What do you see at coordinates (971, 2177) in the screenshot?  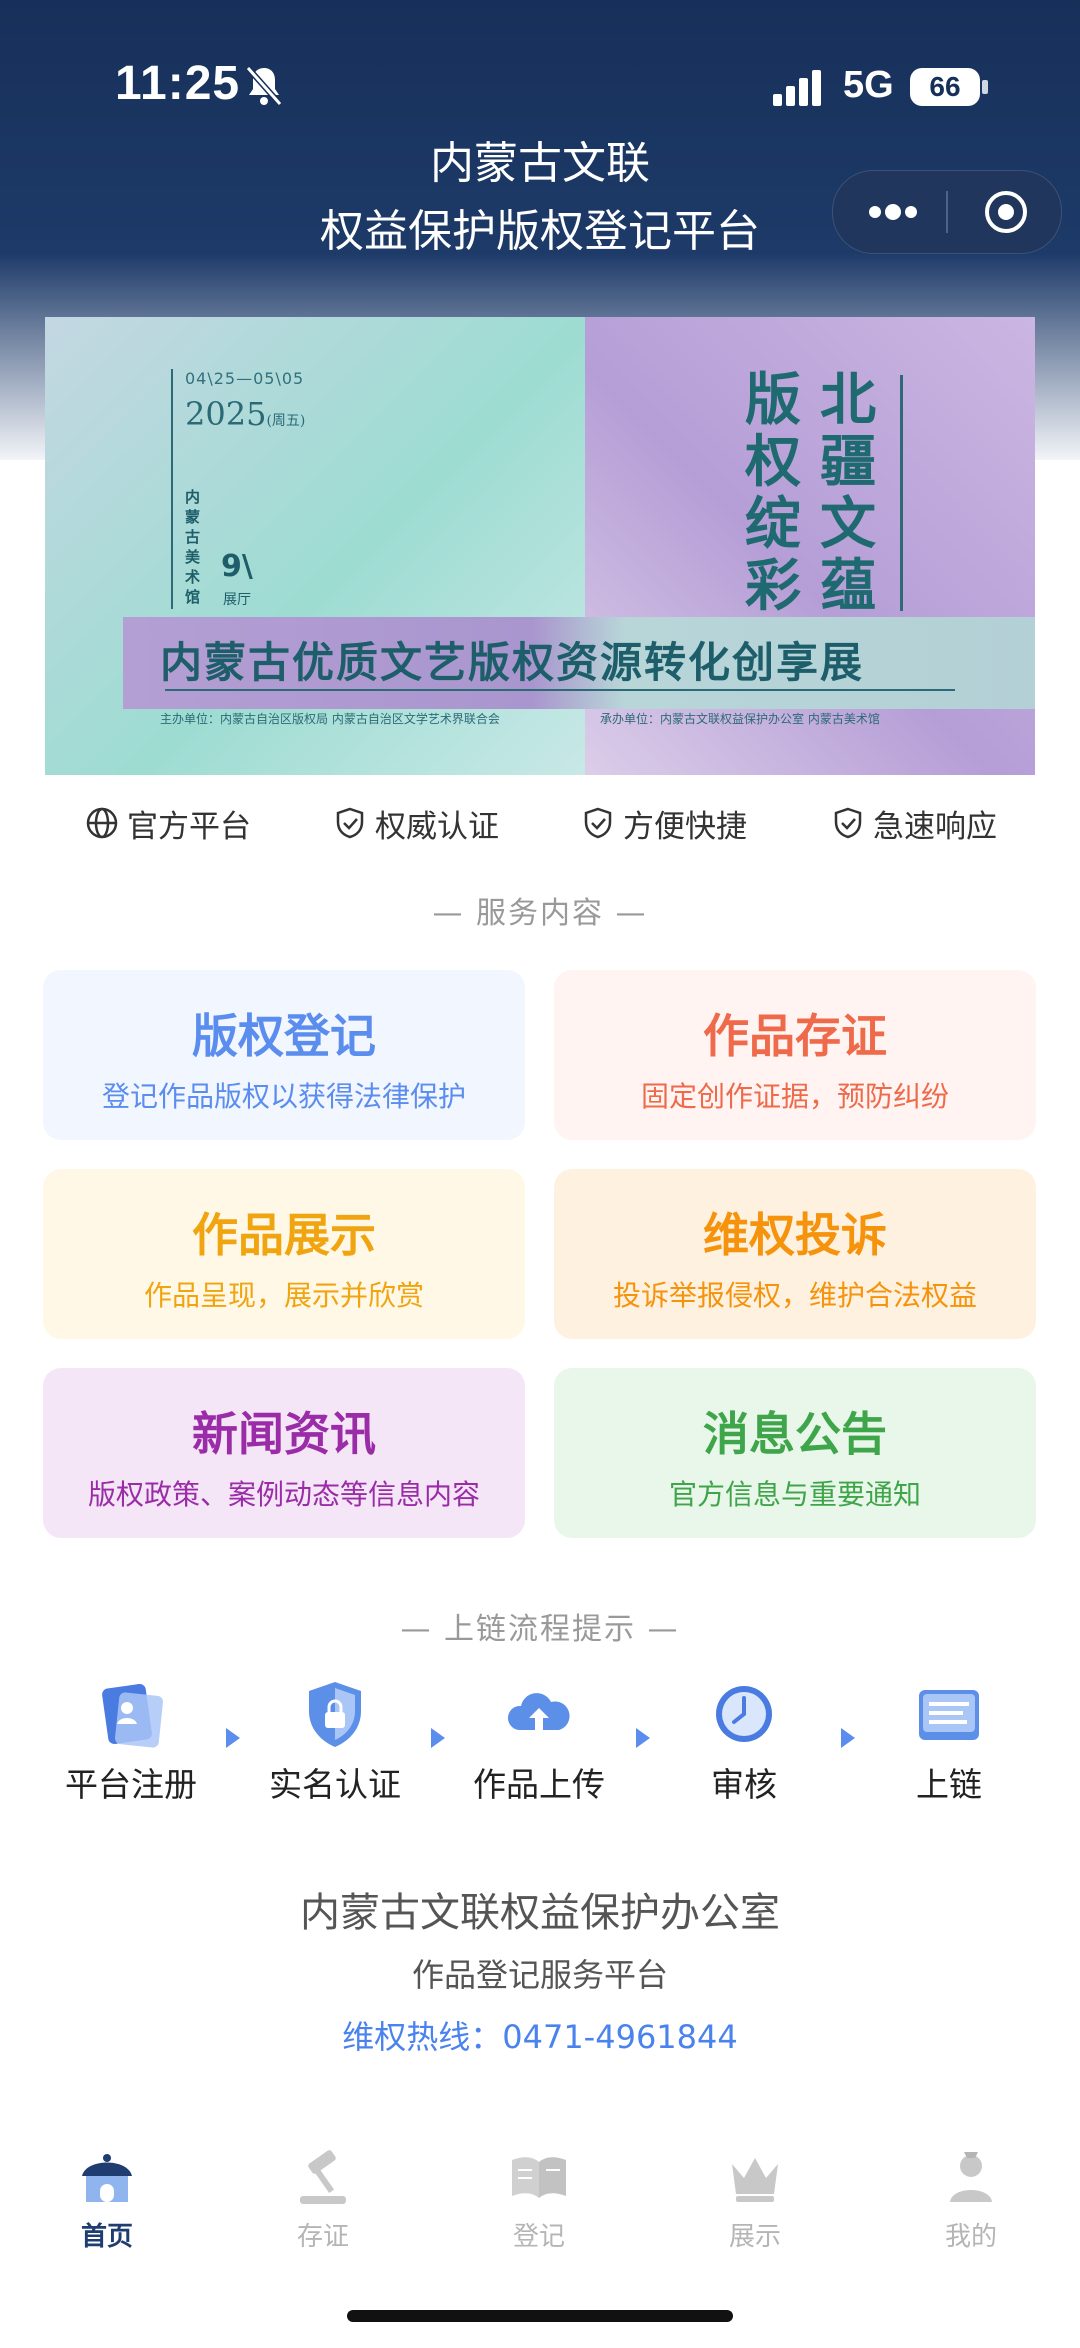 I see `user-icon` at bounding box center [971, 2177].